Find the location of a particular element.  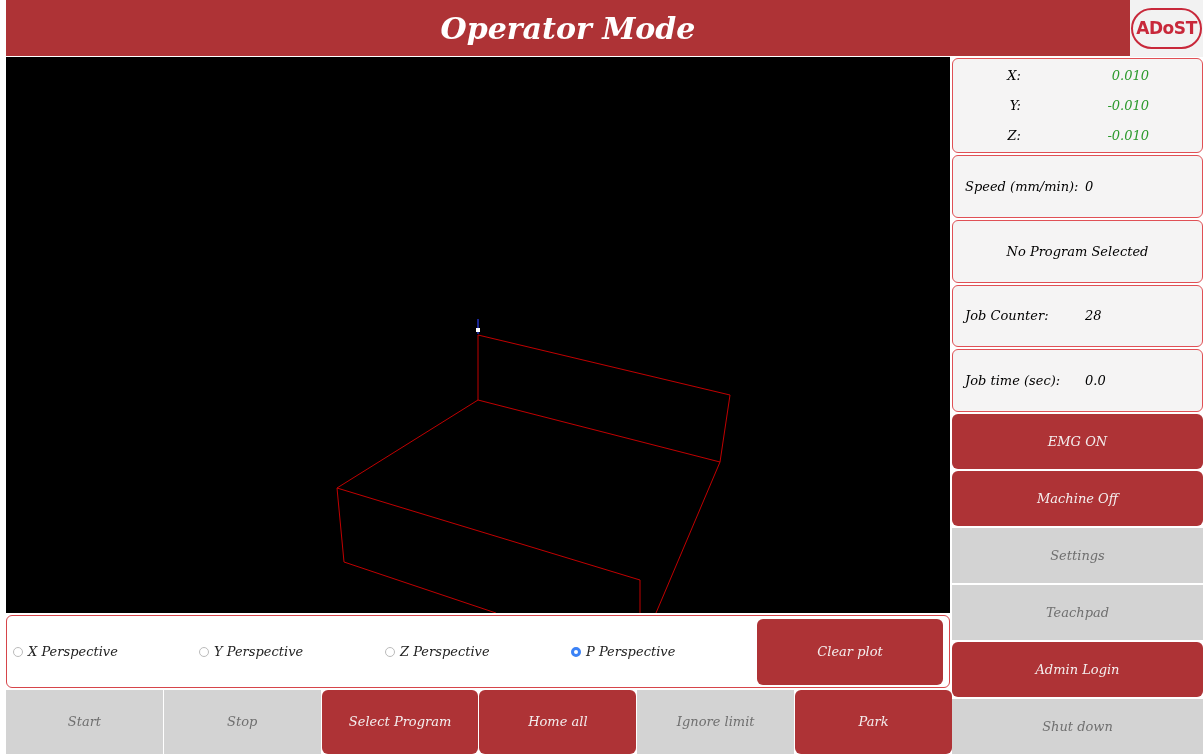

axis-label: Y: is located at coordinates (1014, 105).